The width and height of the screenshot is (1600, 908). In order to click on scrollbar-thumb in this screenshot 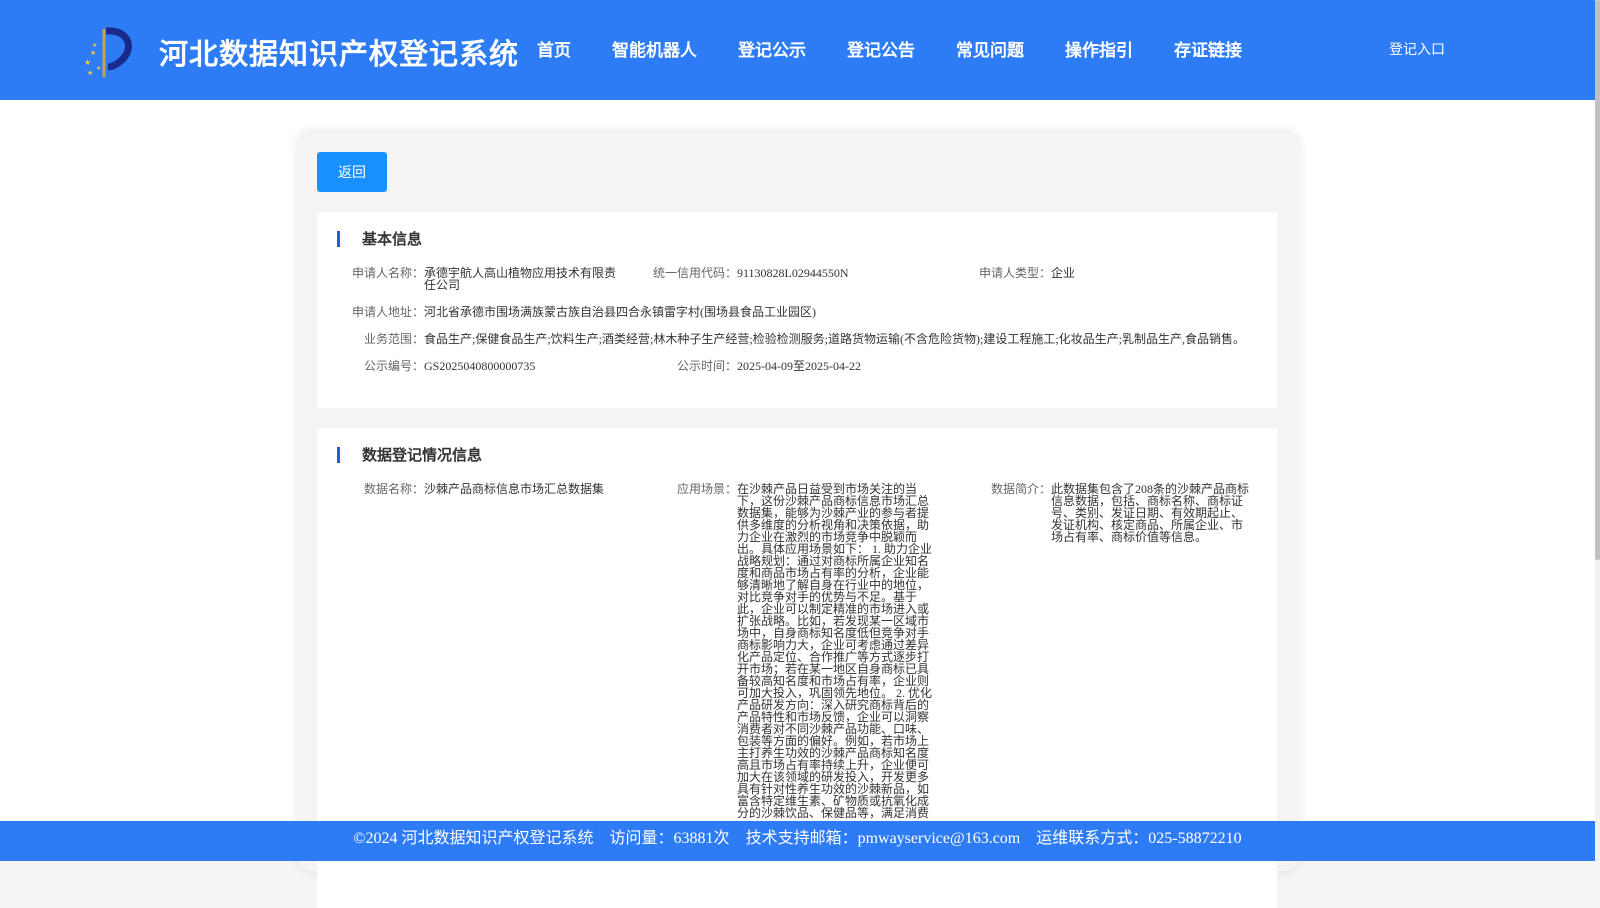, I will do `click(1597, 280)`.